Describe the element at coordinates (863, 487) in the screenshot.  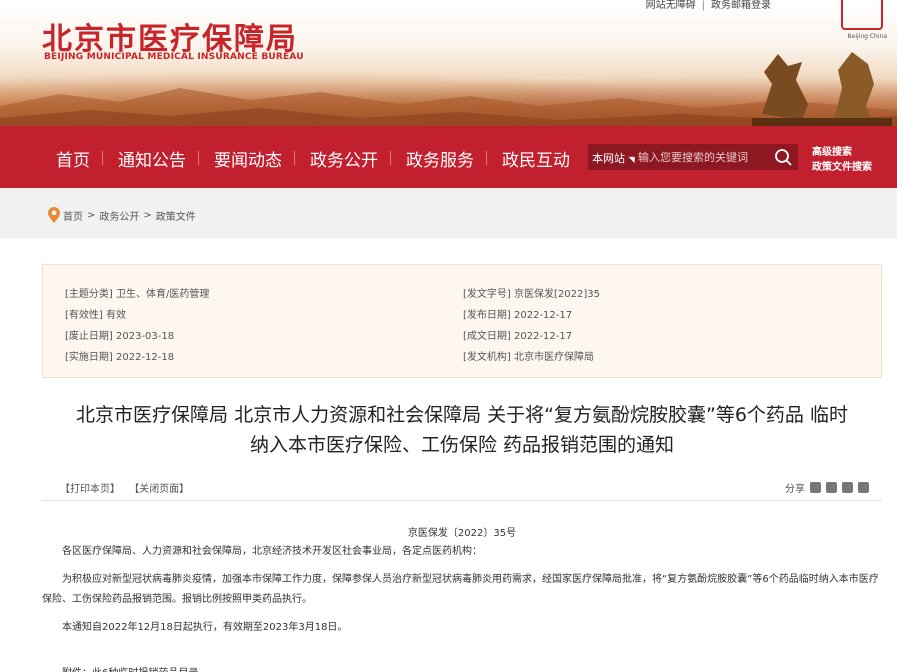
I see `more-share-icon` at that location.